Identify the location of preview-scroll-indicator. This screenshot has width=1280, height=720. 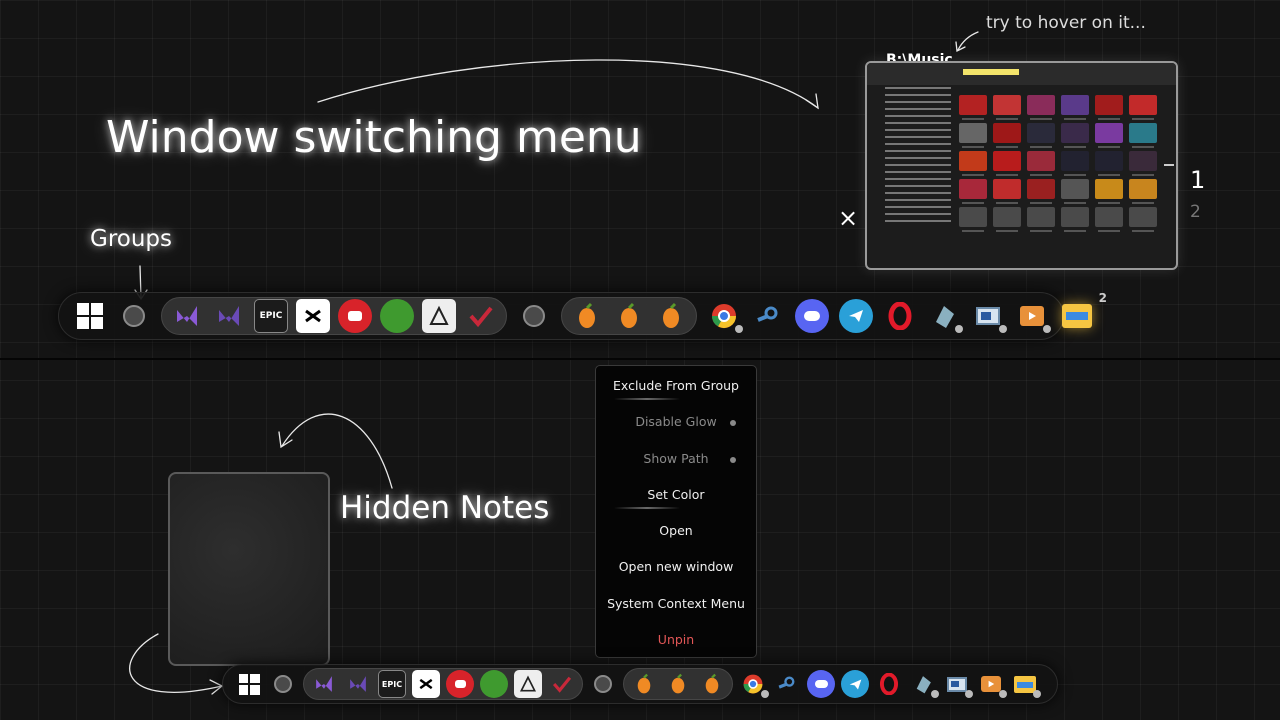
(1169, 165).